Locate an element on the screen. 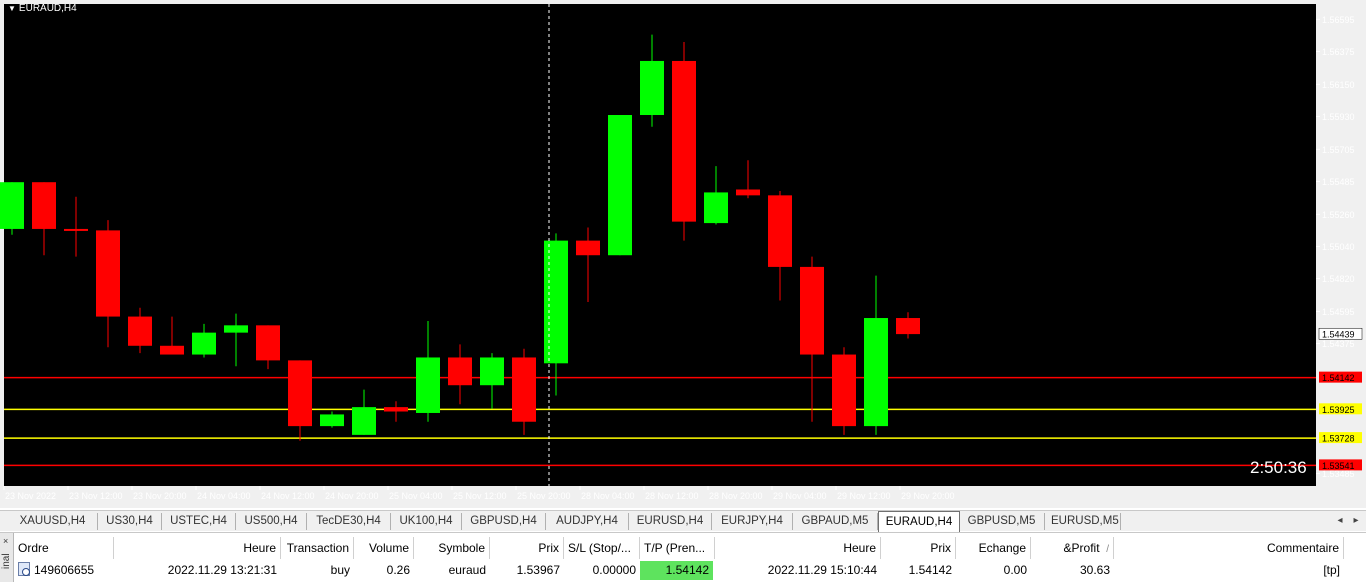  cell-commentaire: [tp] is located at coordinates (1229, 570).